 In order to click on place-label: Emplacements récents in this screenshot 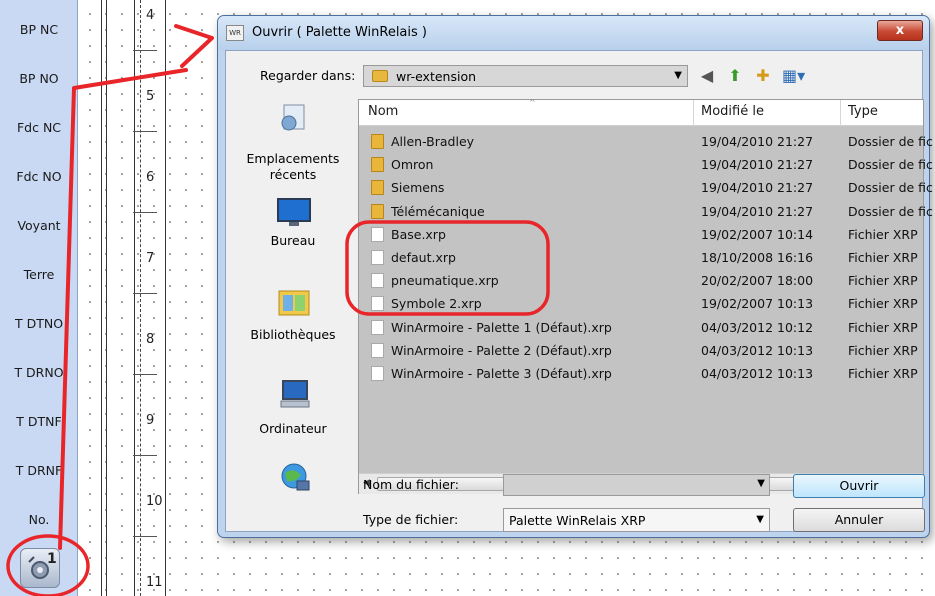, I will do `click(293, 166)`.